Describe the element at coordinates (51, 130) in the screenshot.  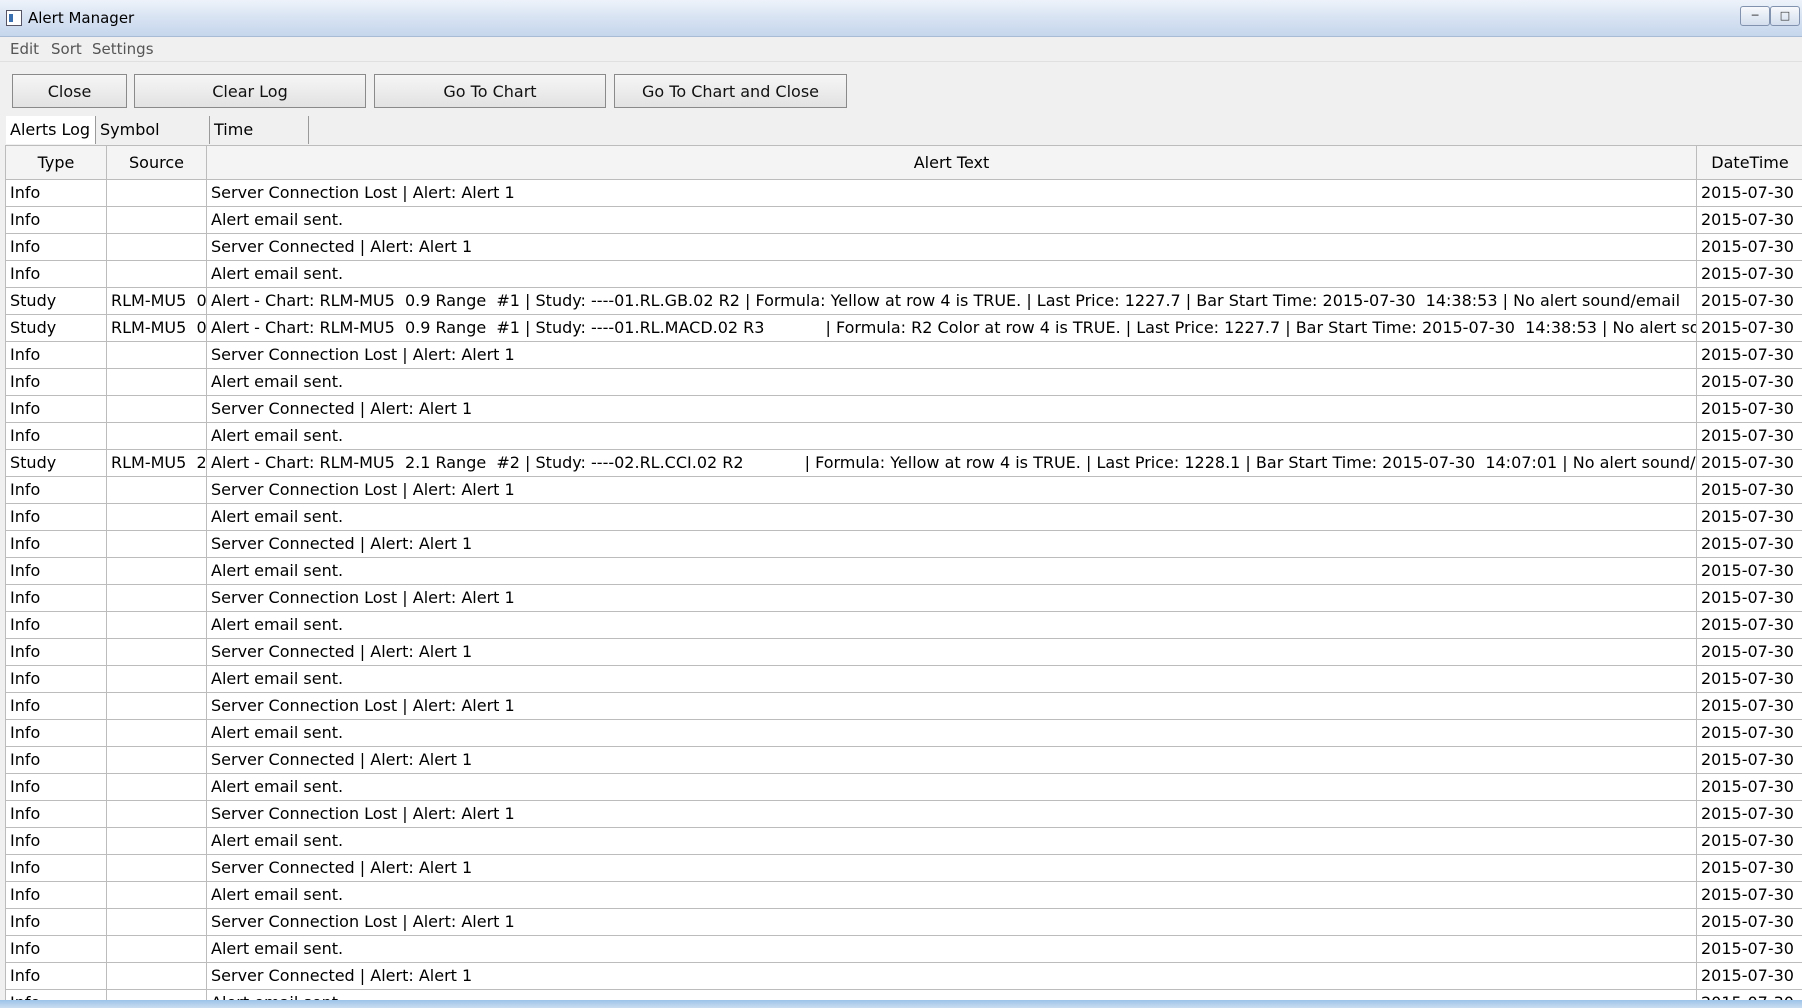
I see `tab-alerts-log: Alerts Log` at that location.